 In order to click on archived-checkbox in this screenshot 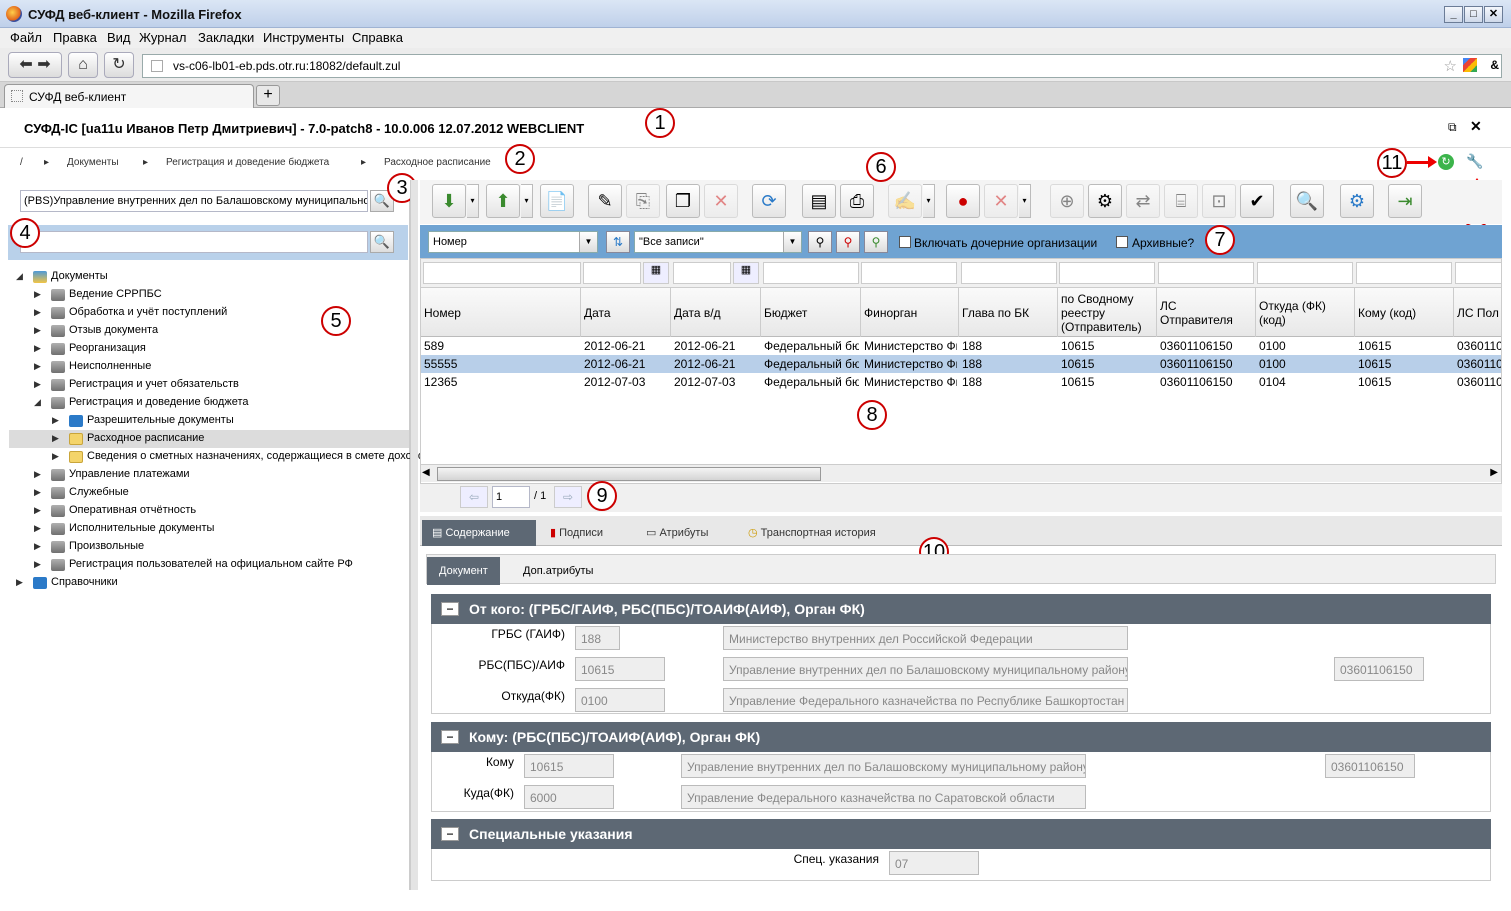, I will do `click(1122, 242)`.